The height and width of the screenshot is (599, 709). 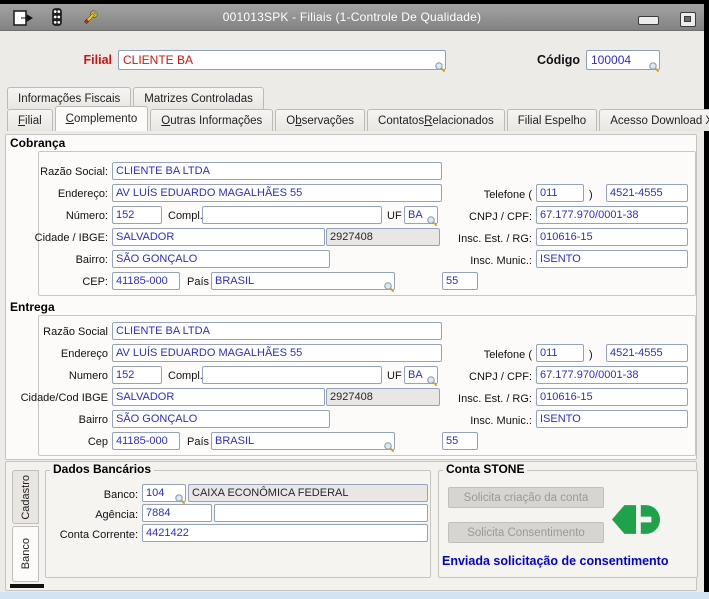 What do you see at coordinates (612, 237) in the screenshot?
I see `cobranca-insc-est-field: 010616-15` at bounding box center [612, 237].